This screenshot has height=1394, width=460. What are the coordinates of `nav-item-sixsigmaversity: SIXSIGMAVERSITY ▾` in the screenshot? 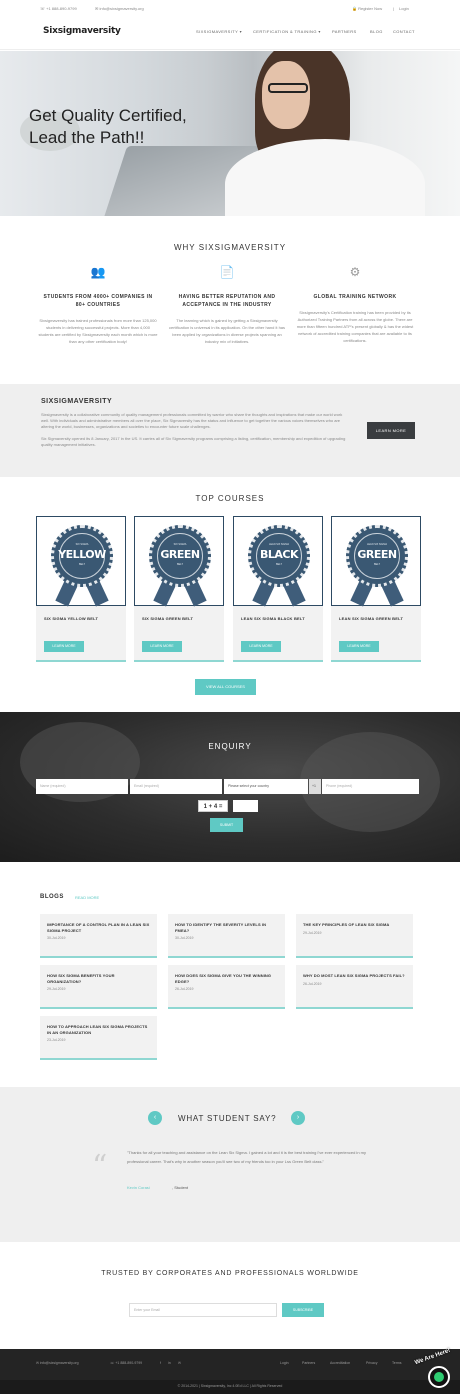 It's located at (219, 31).